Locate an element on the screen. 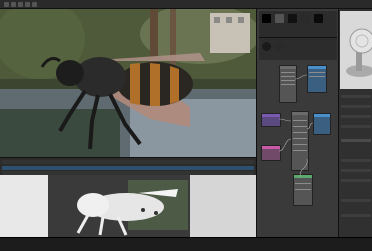  material-sphere is located at coordinates (356, 50).